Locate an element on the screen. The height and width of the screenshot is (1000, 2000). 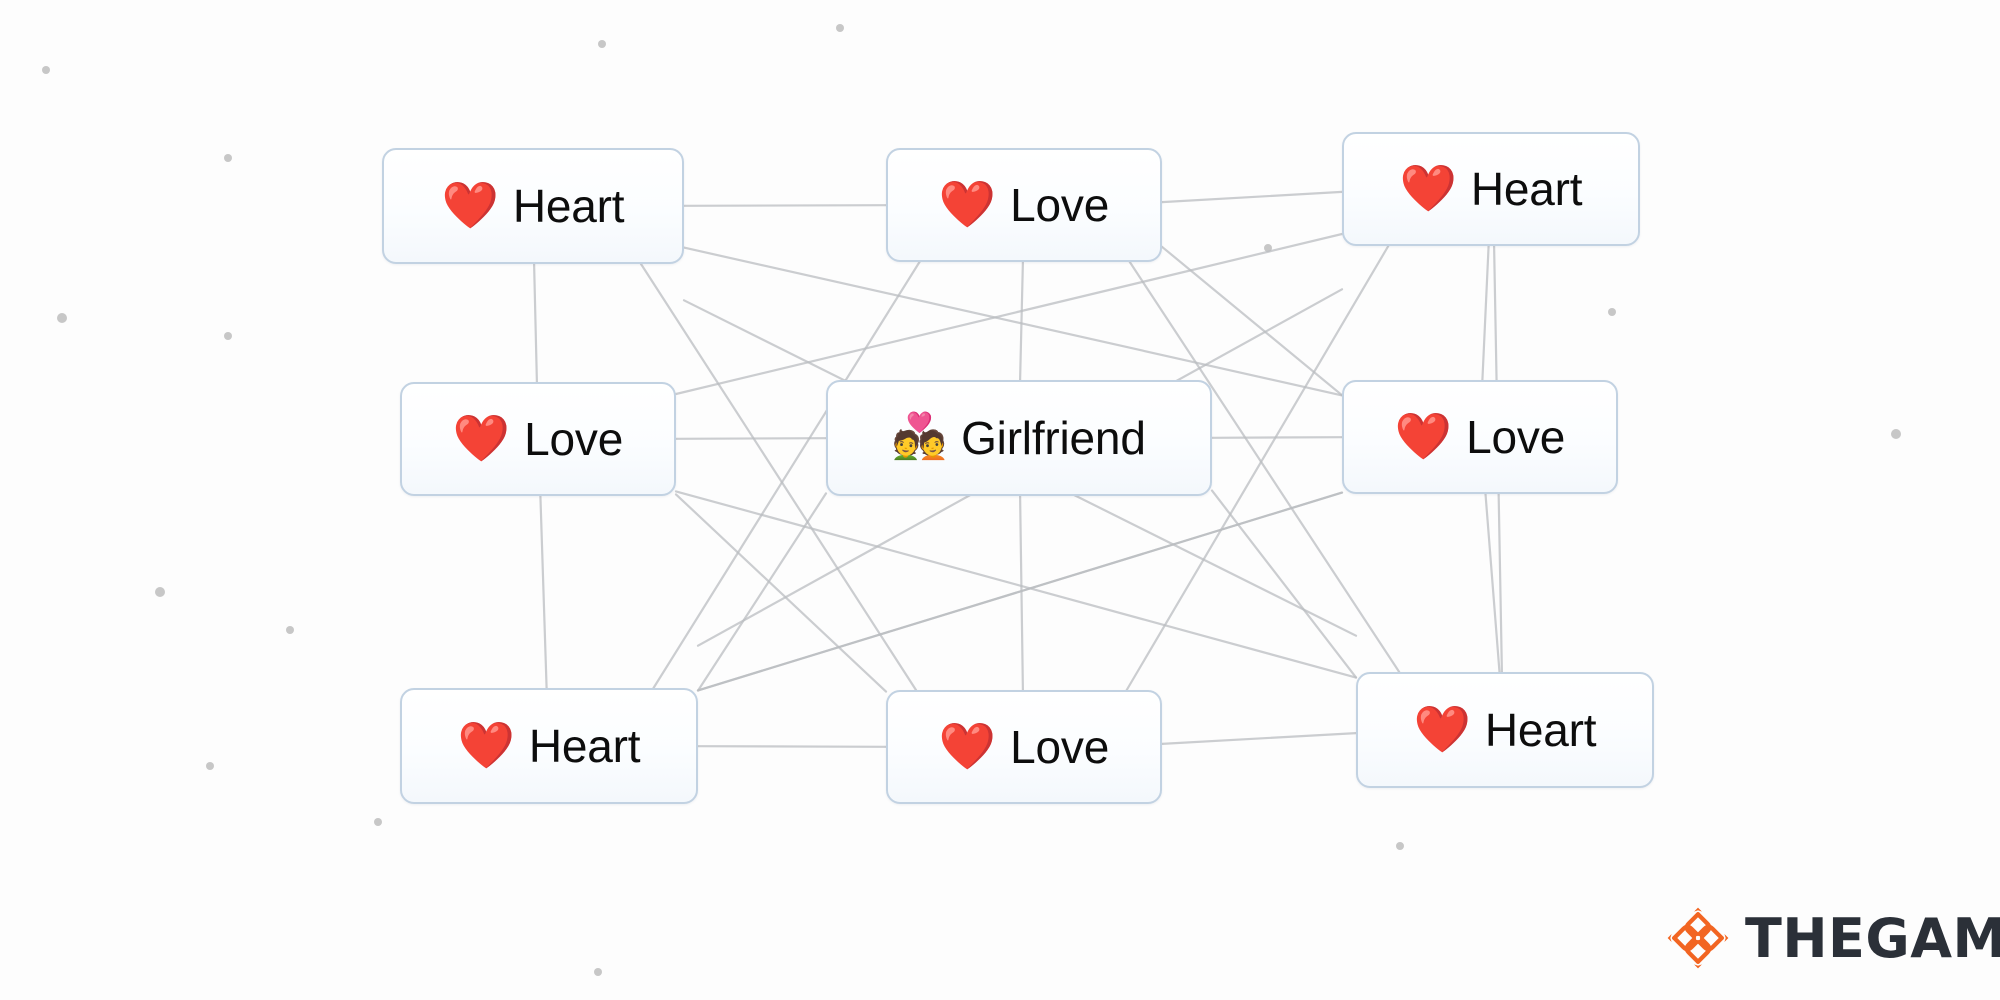
element-card-love-mid-left: ❤️ Love is located at coordinates (538, 439).